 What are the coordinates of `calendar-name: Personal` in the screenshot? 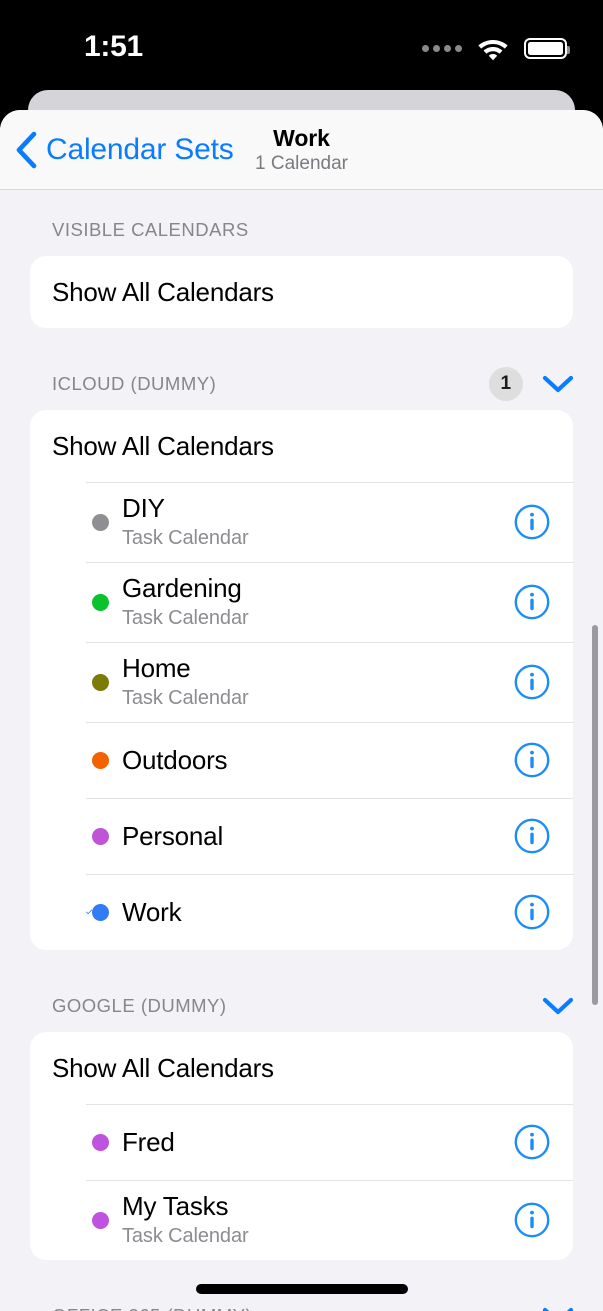 It's located at (173, 835).